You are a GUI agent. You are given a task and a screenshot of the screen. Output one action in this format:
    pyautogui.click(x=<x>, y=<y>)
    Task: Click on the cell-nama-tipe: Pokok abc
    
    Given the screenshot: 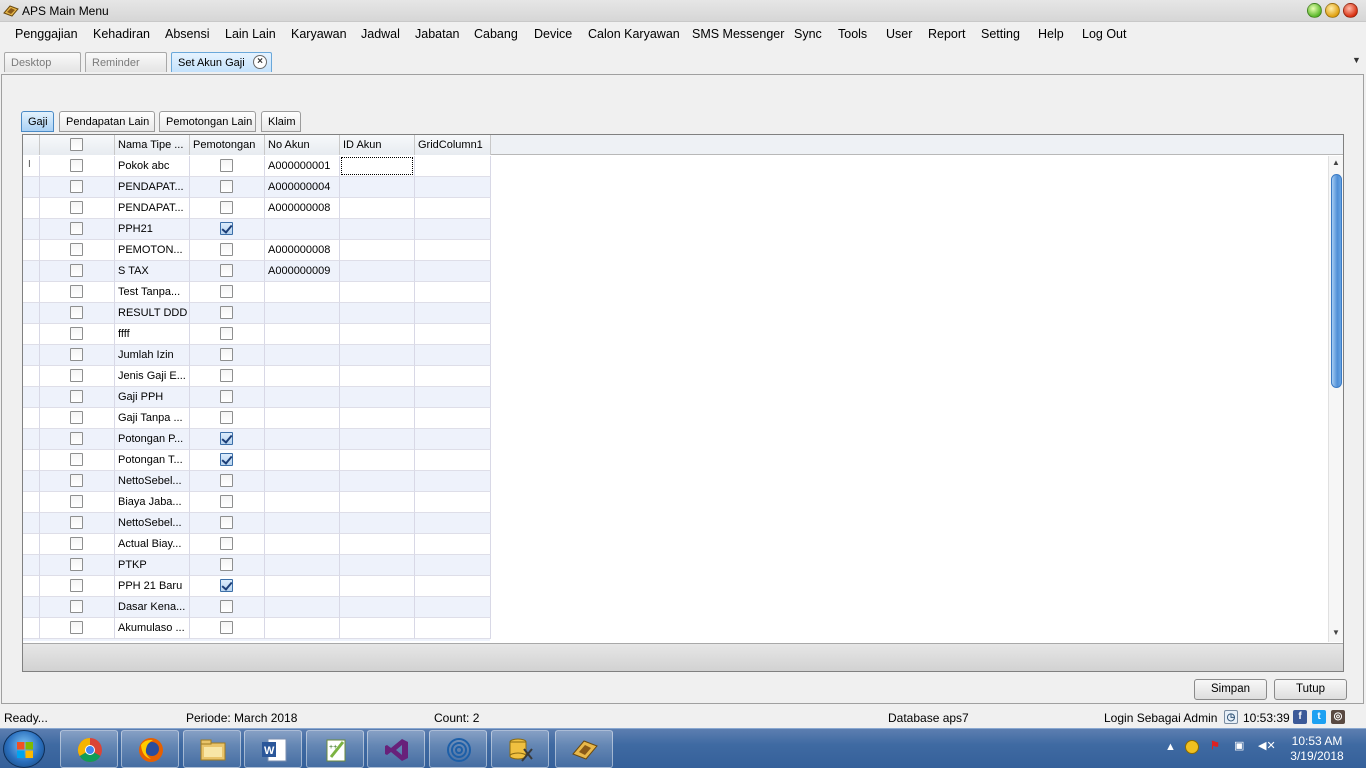 What is the action you would take?
    pyautogui.click(x=152, y=166)
    